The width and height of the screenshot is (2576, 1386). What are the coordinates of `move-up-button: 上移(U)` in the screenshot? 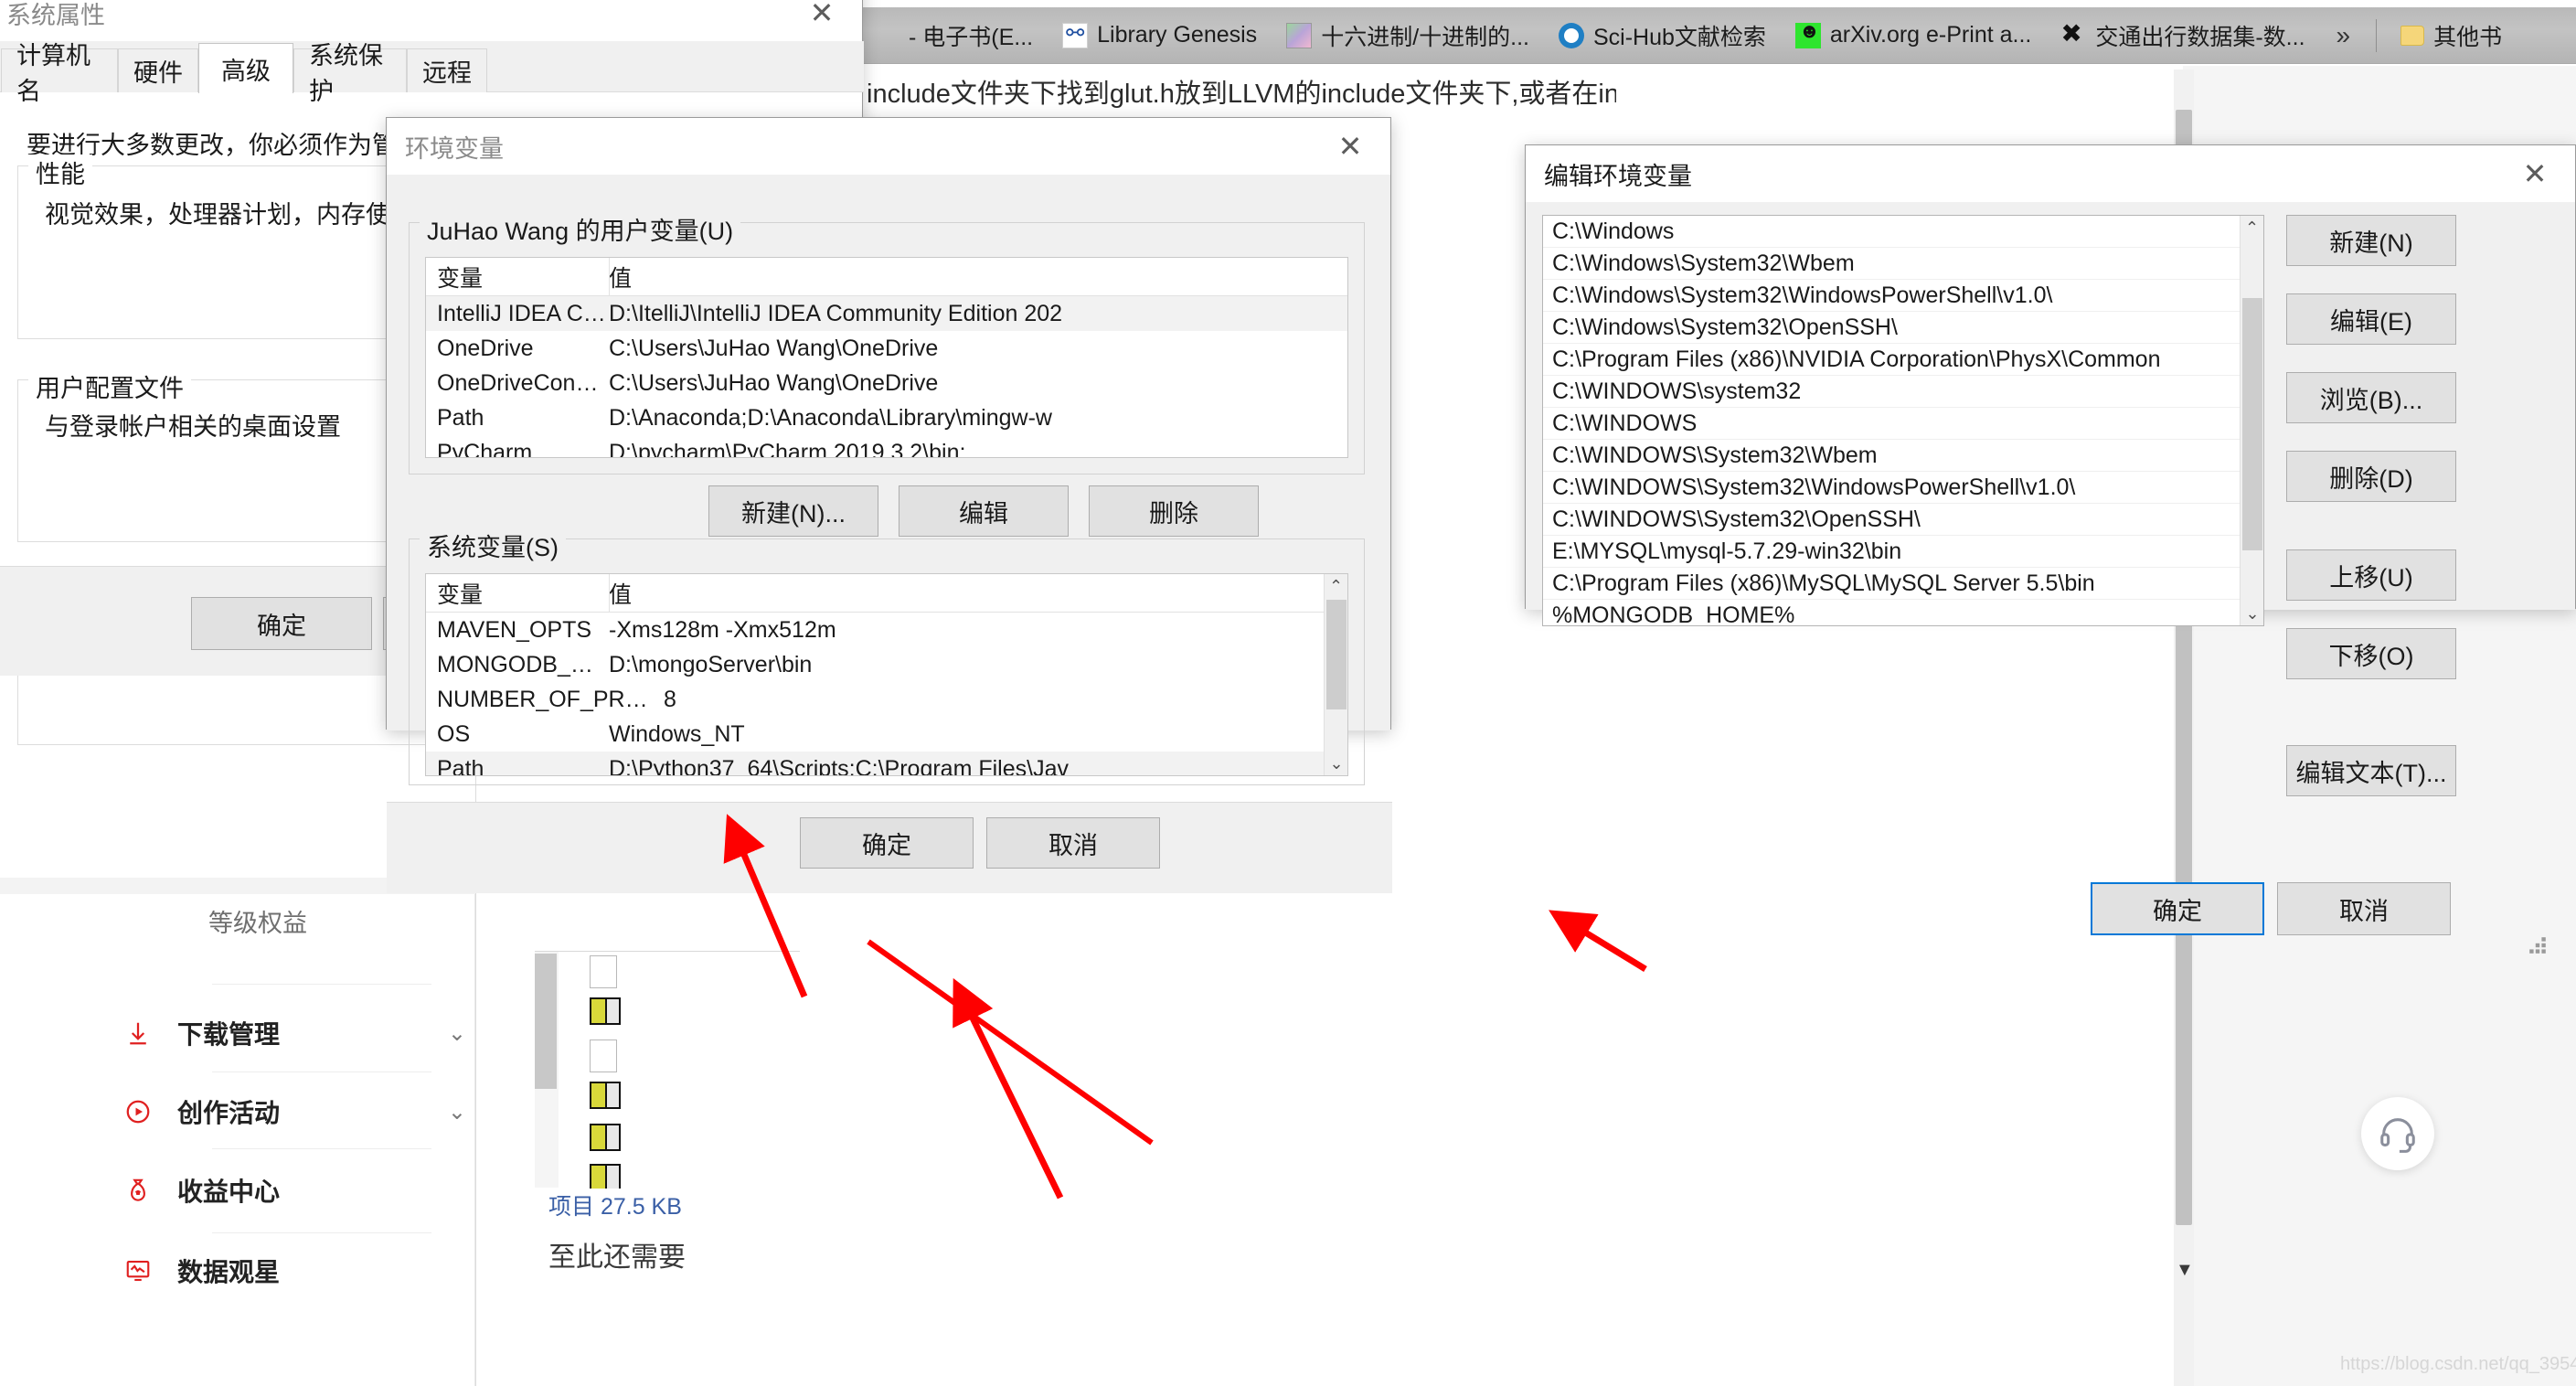 It's located at (2371, 575).